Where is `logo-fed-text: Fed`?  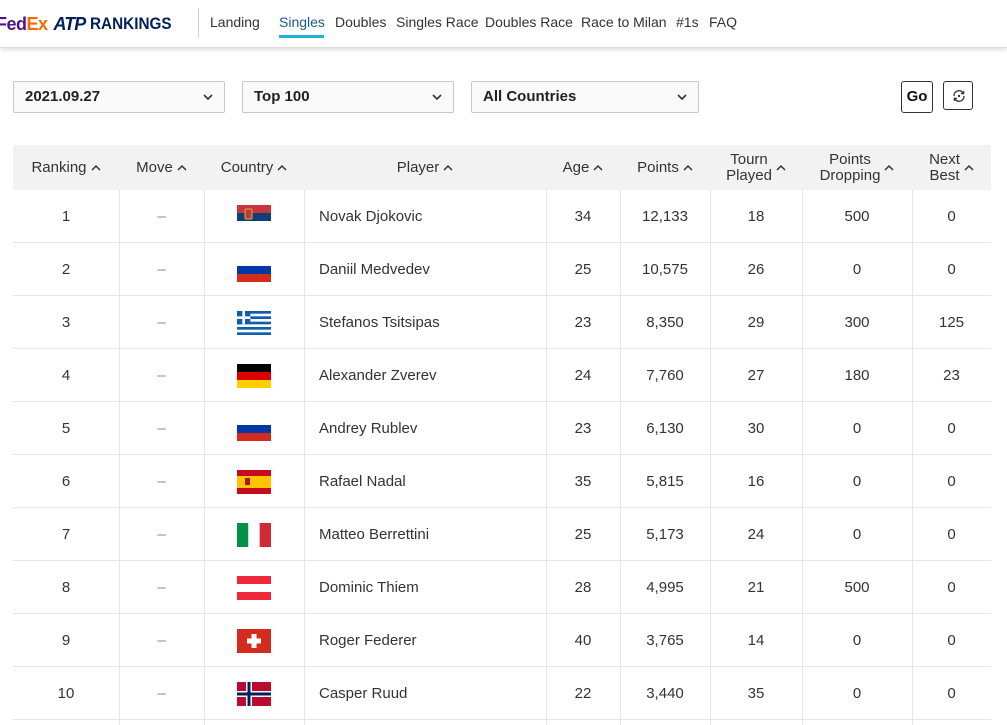 logo-fed-text: Fed is located at coordinates (13, 23).